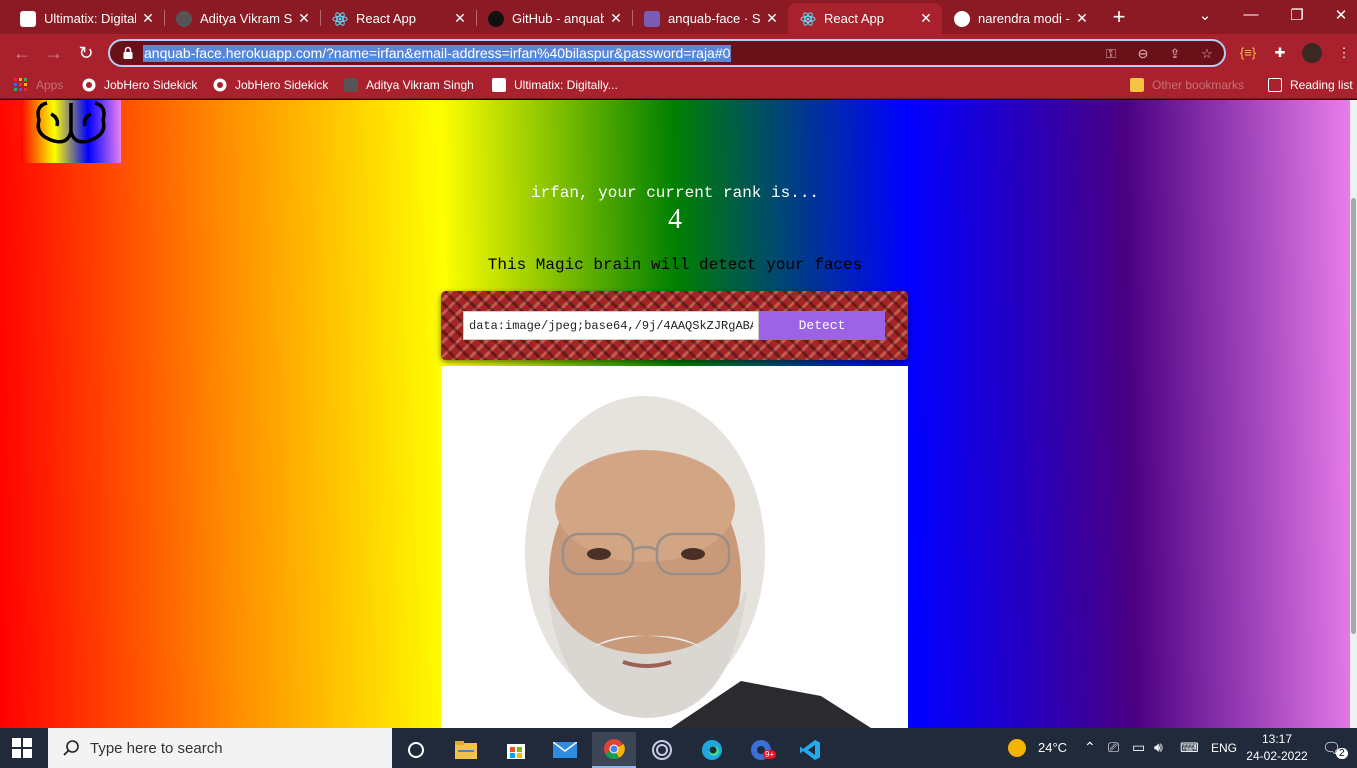  I want to click on volume-icon: 🔊︎, so click(1158, 747).